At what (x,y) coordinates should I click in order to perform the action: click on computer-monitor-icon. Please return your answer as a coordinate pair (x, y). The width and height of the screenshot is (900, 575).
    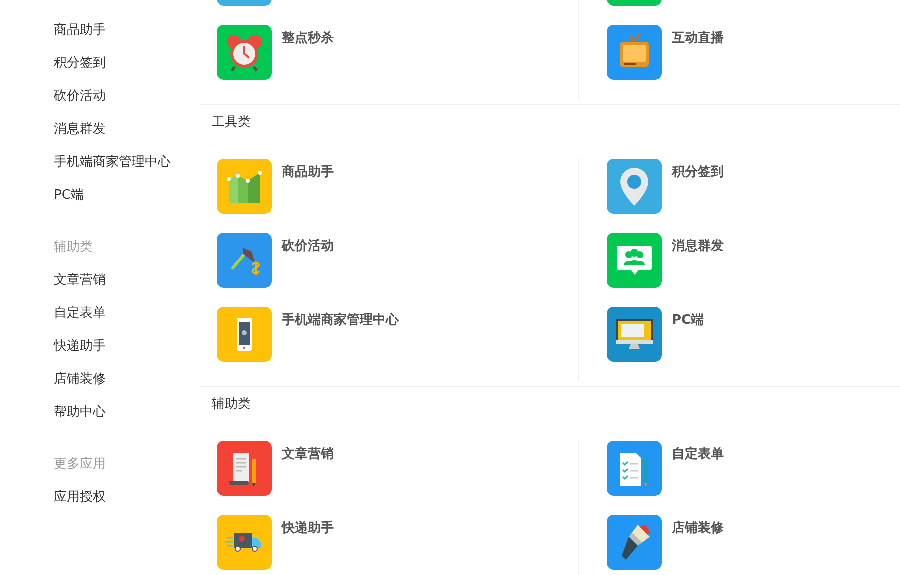
    Looking at the image, I should click on (634, 334).